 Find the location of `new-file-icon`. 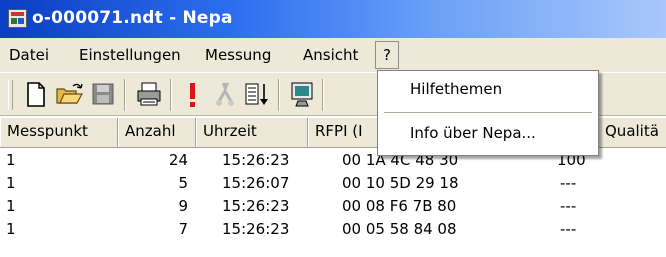

new-file-icon is located at coordinates (35, 94).